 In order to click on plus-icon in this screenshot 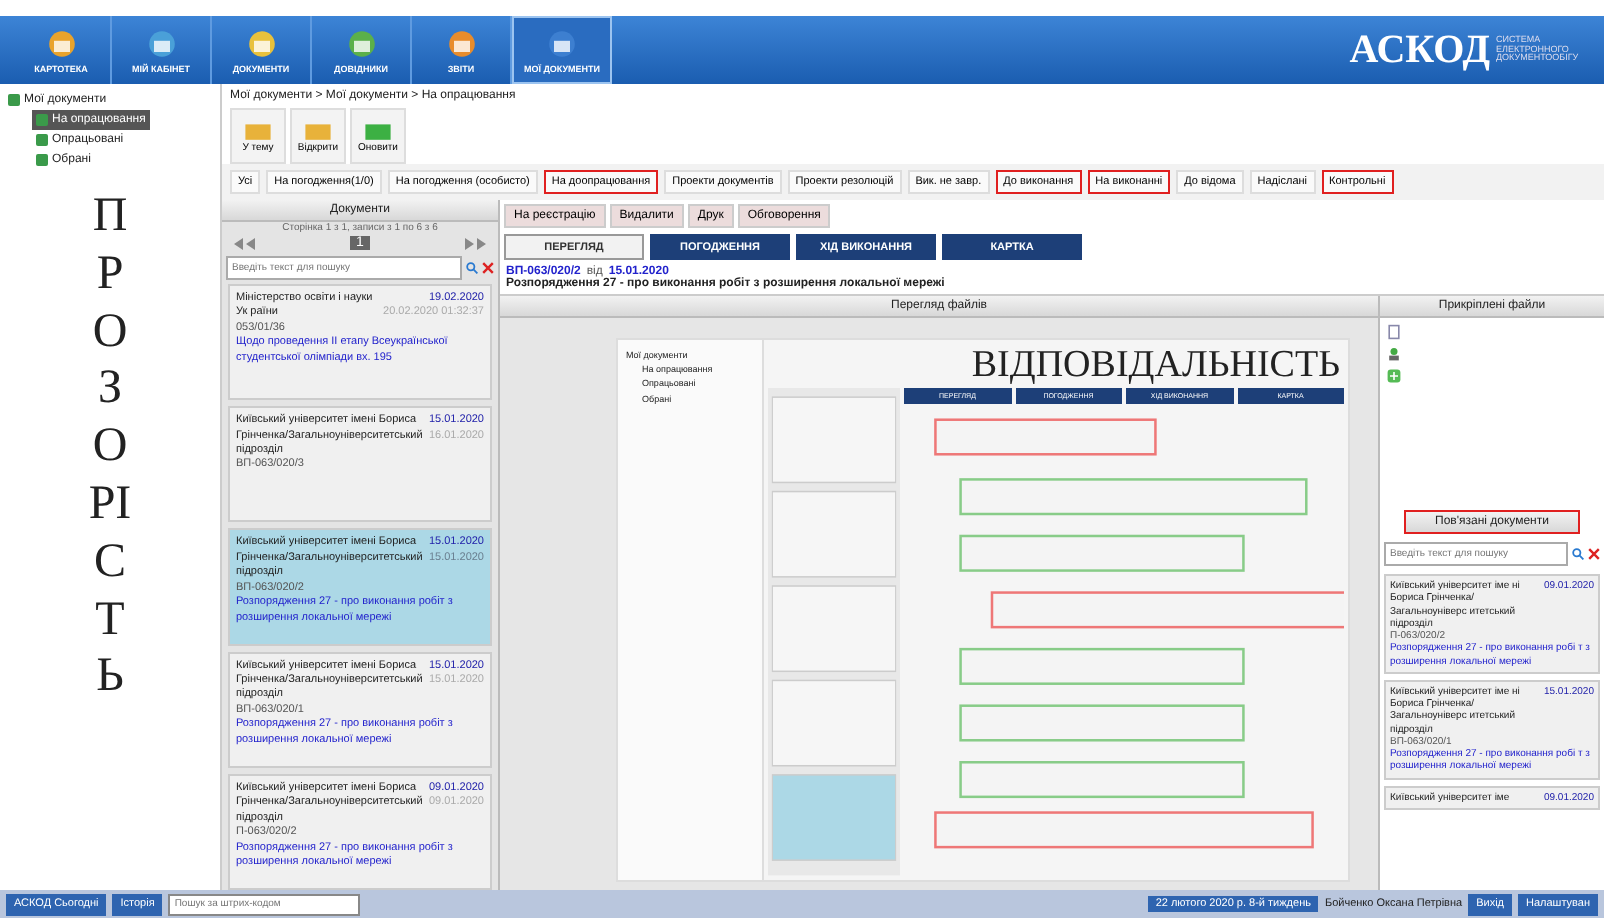, I will do `click(1394, 376)`.